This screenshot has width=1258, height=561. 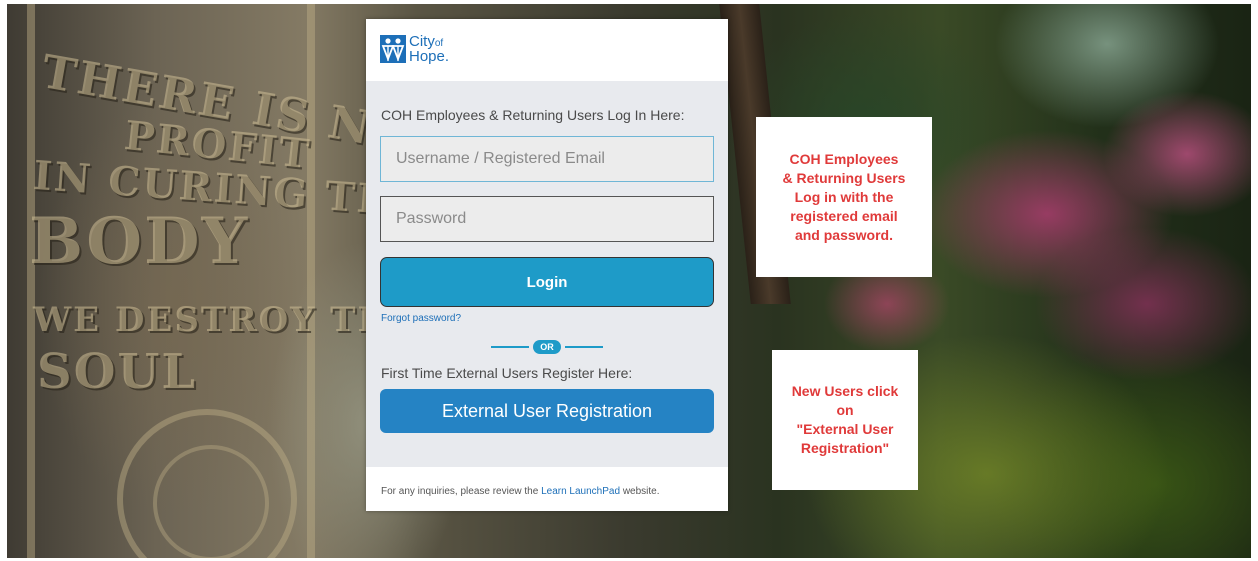 What do you see at coordinates (547, 411) in the screenshot?
I see `external-user-registration-button: External User Registration` at bounding box center [547, 411].